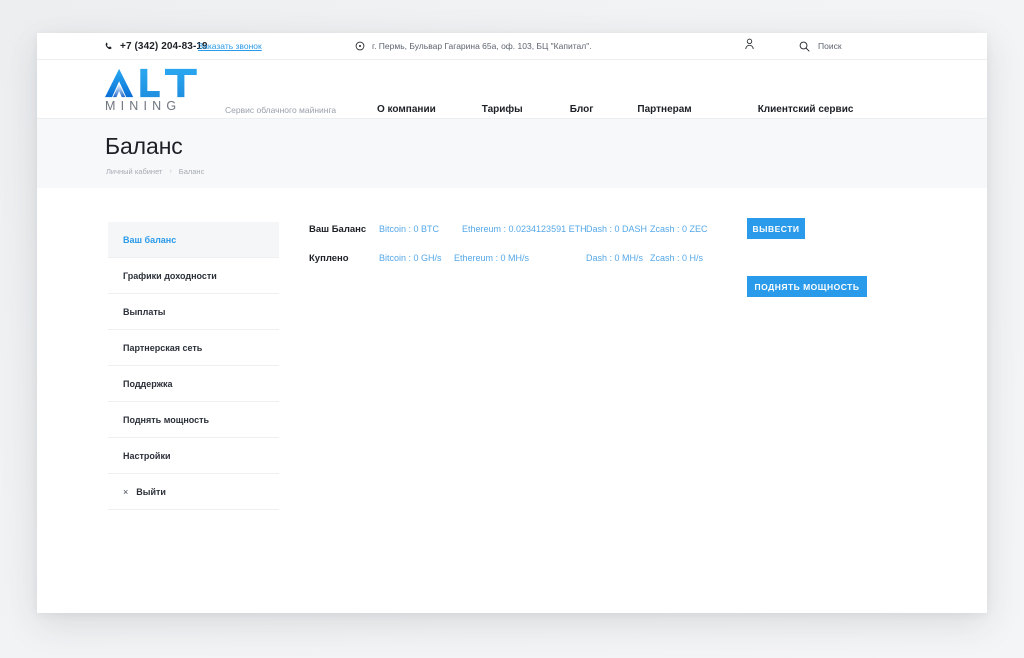 This screenshot has width=1024, height=658. I want to click on phone-icon, so click(108, 46).